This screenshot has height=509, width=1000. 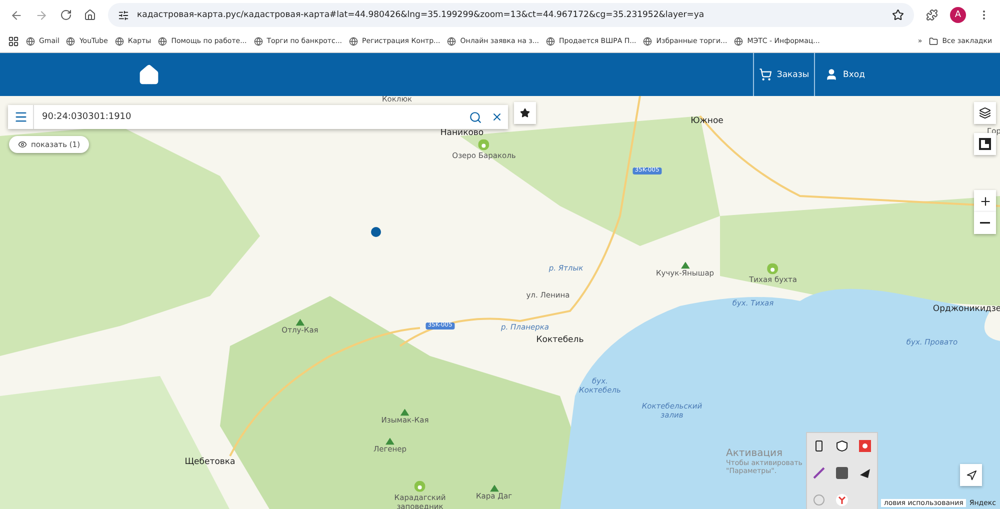 I want to click on layers-icon, so click(x=985, y=113).